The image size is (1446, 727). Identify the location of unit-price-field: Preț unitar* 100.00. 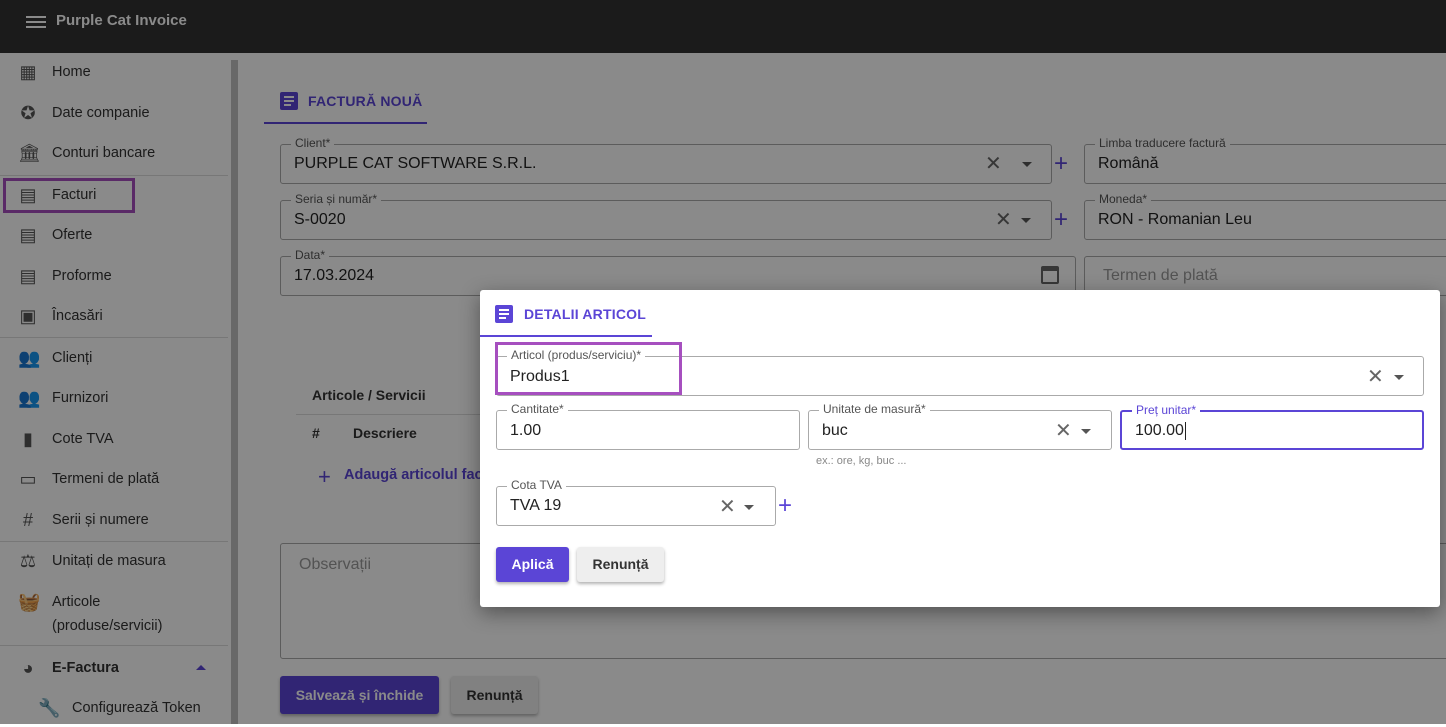
(1272, 426).